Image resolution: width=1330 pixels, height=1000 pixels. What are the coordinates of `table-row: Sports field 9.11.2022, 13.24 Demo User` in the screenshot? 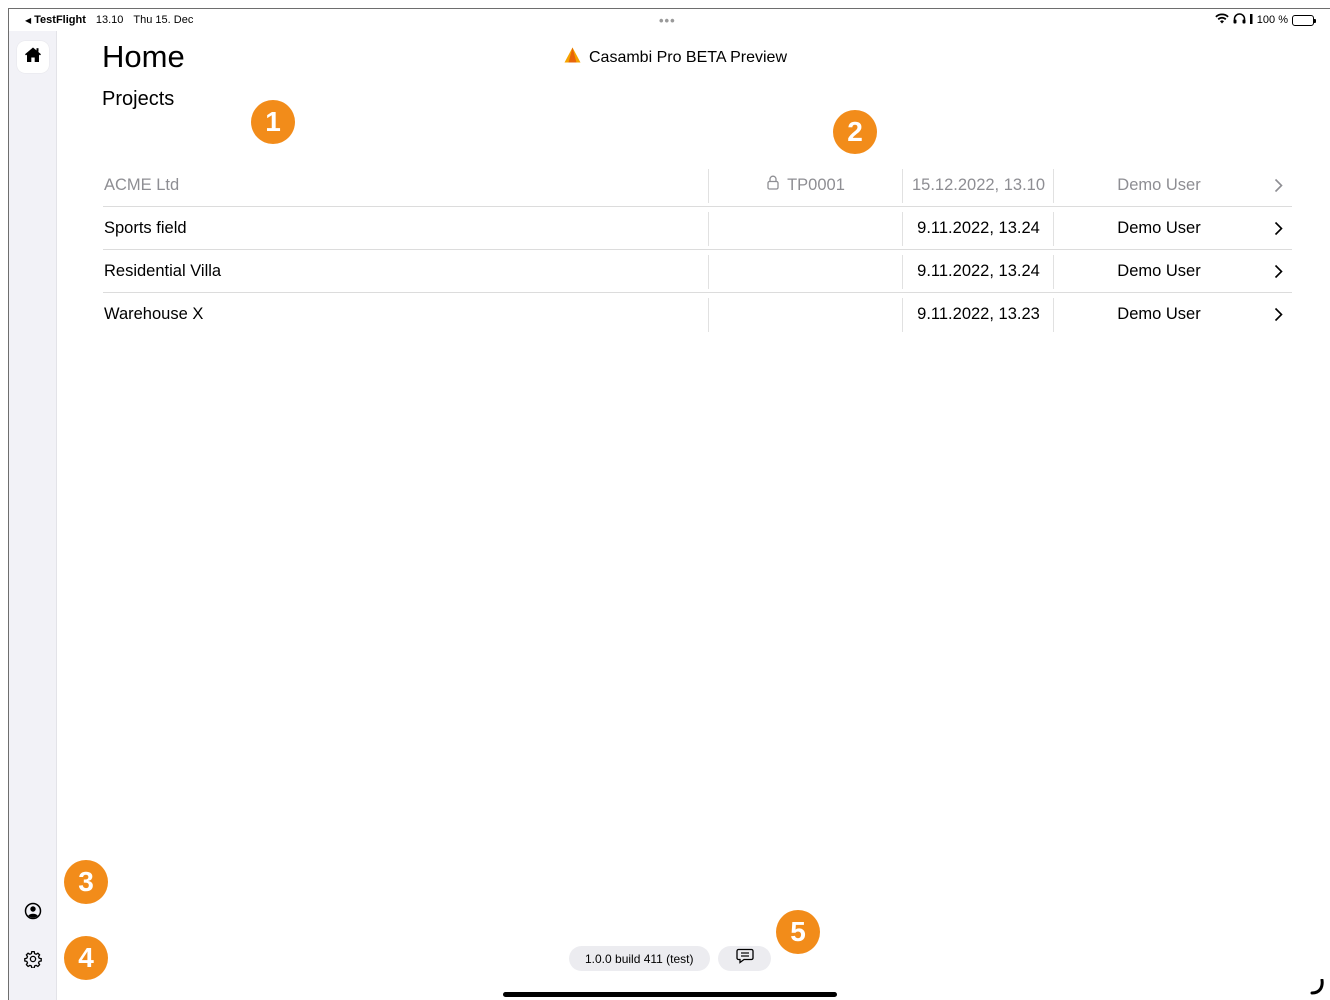 It's located at (697, 228).